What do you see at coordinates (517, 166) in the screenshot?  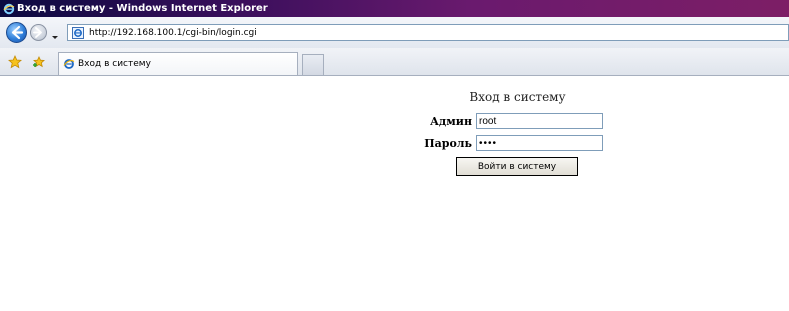 I see `login-button: Войти в систему` at bounding box center [517, 166].